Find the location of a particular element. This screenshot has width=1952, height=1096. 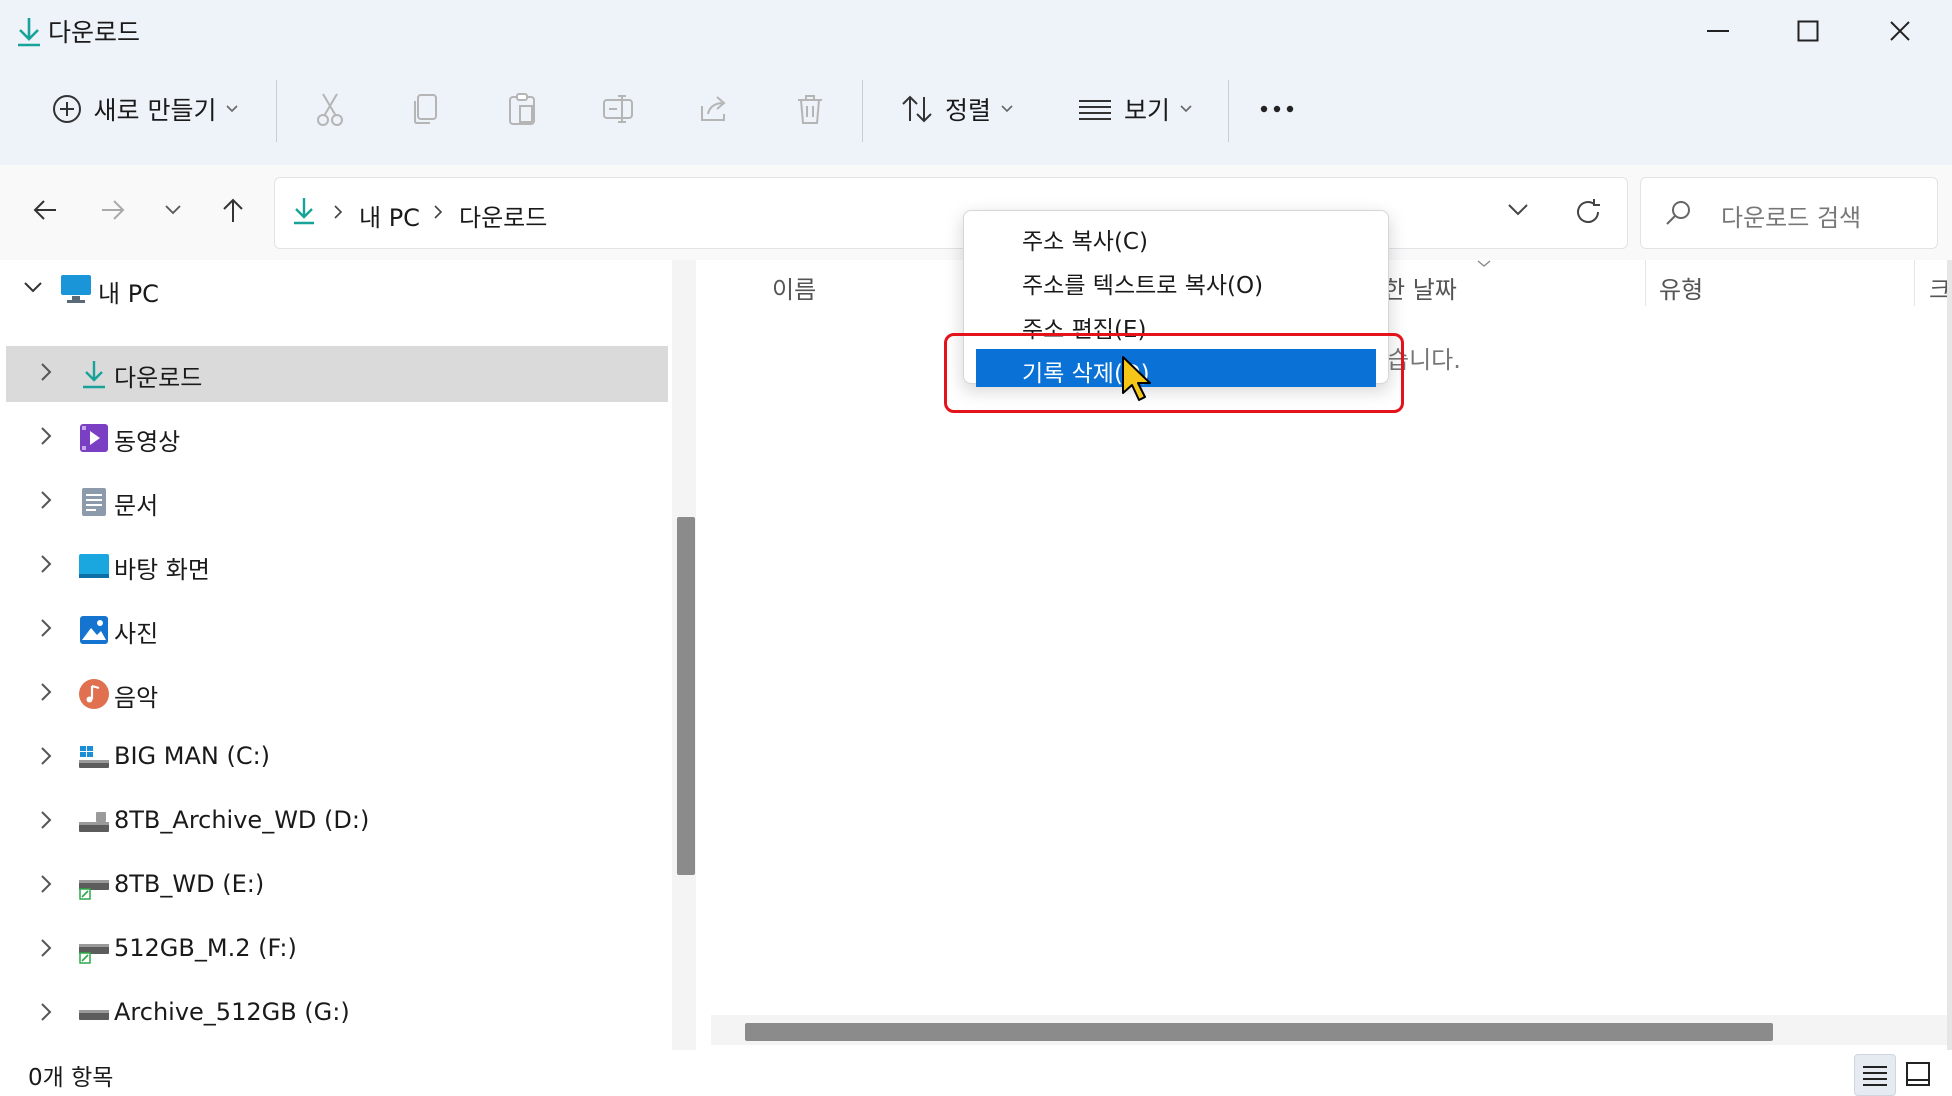

list-lines-icon is located at coordinates (1095, 109).